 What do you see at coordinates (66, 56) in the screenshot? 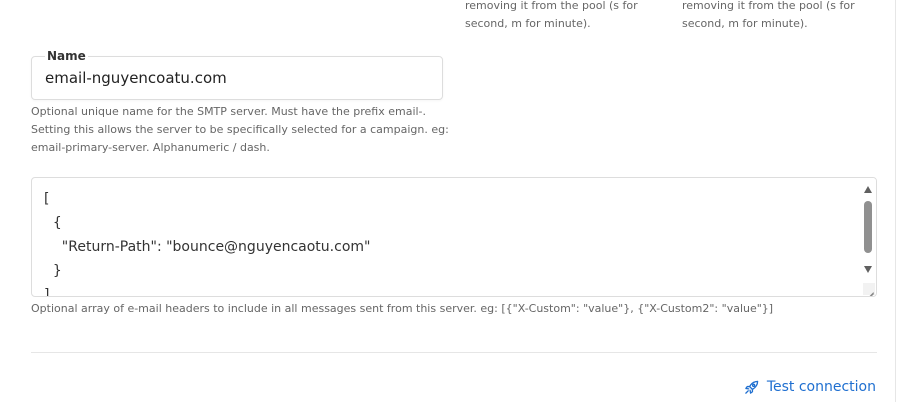
I see `name-field-label: Name` at bounding box center [66, 56].